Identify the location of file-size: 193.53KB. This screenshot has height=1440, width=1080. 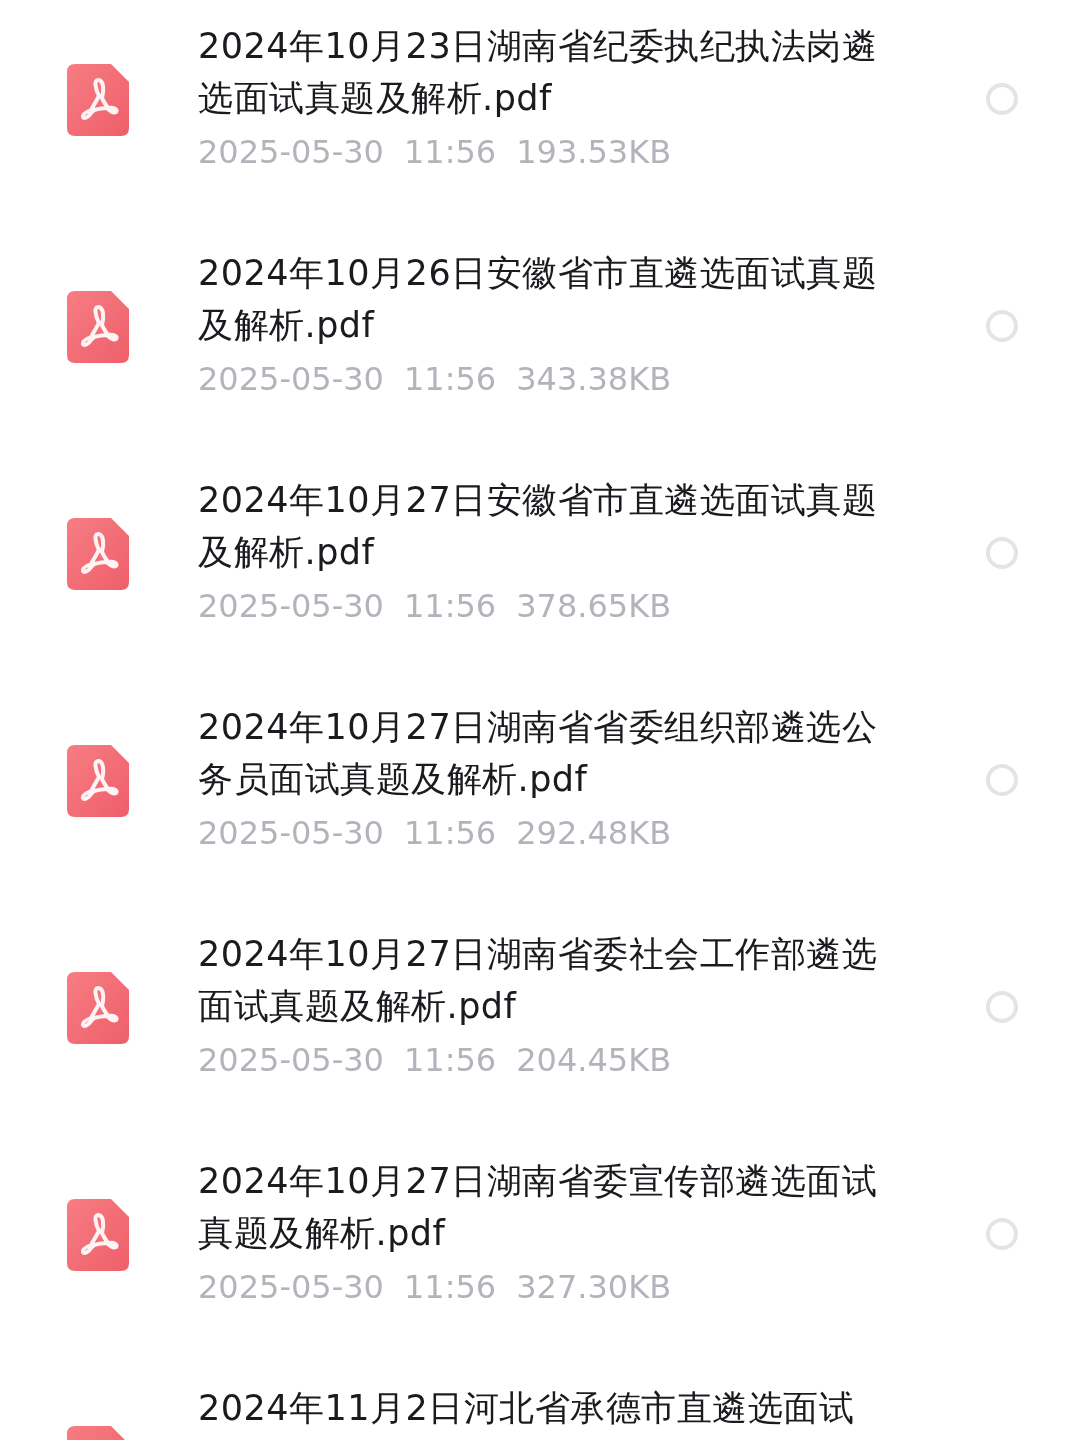
(594, 152).